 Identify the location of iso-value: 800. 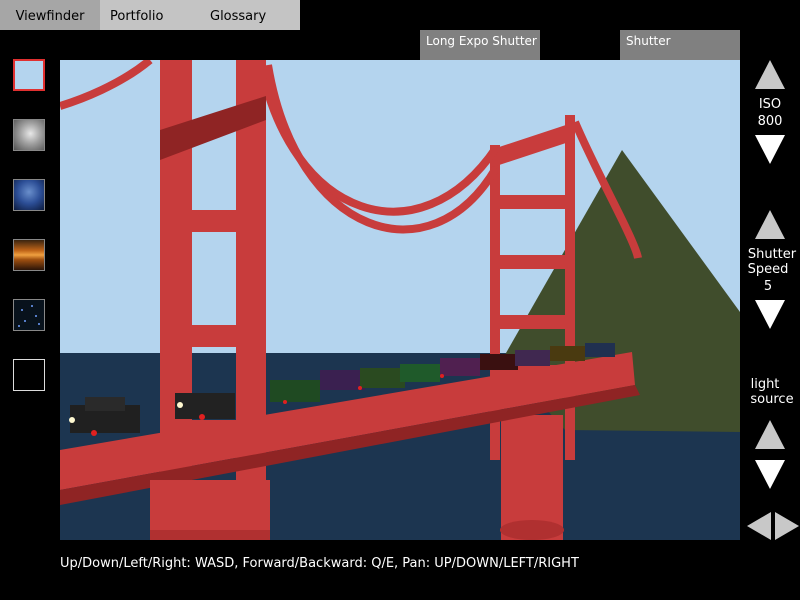
(770, 121).